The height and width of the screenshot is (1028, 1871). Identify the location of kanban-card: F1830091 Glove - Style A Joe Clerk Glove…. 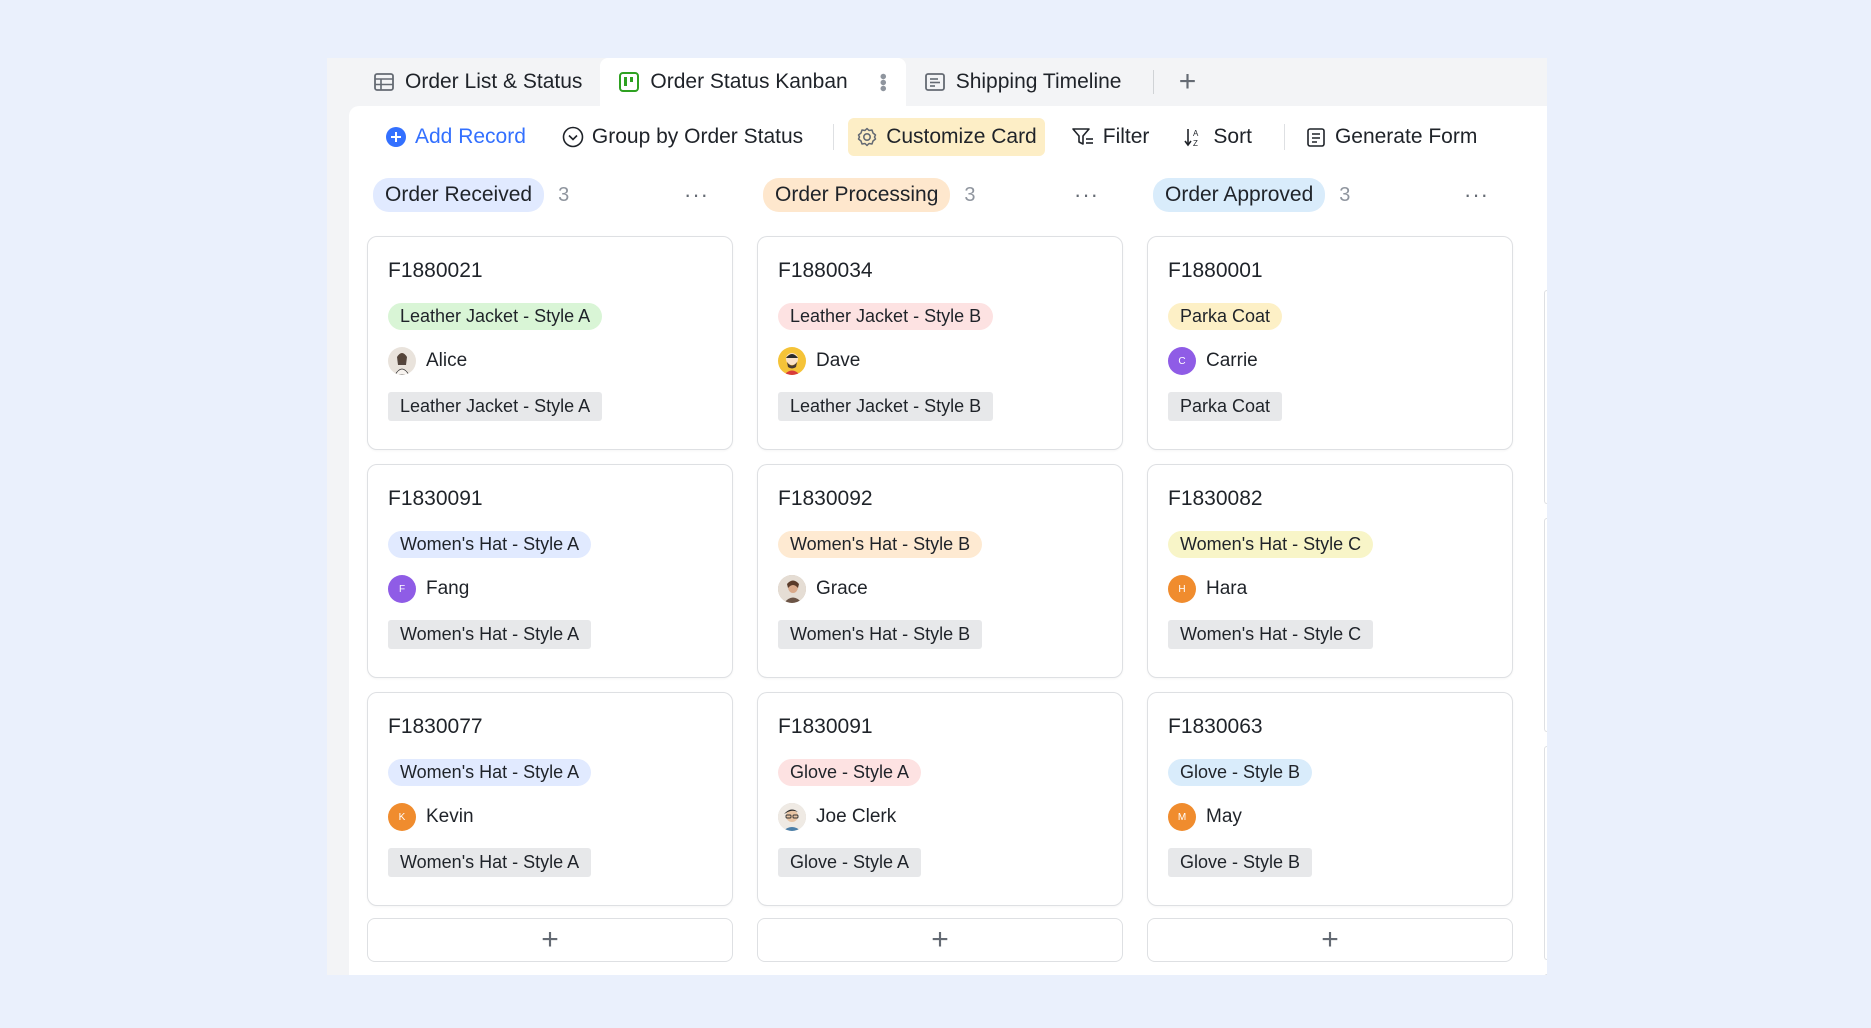
(940, 799).